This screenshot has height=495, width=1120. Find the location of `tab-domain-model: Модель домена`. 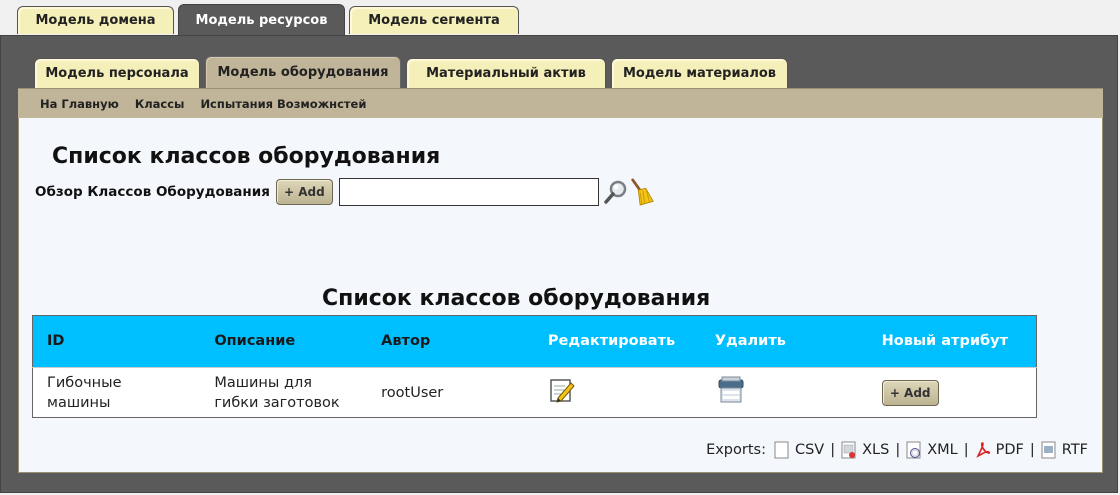

tab-domain-model: Модель домена is located at coordinates (95, 20).